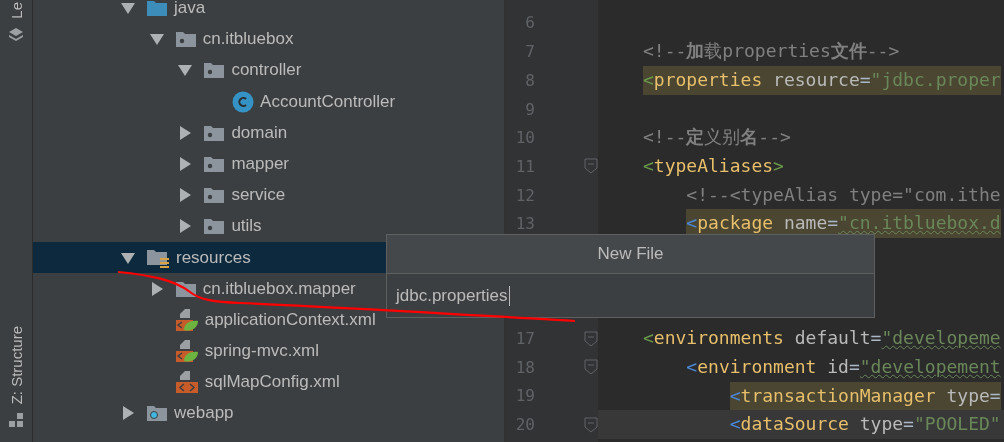  Describe the element at coordinates (157, 413) in the screenshot. I see `web-folder-icon` at that location.